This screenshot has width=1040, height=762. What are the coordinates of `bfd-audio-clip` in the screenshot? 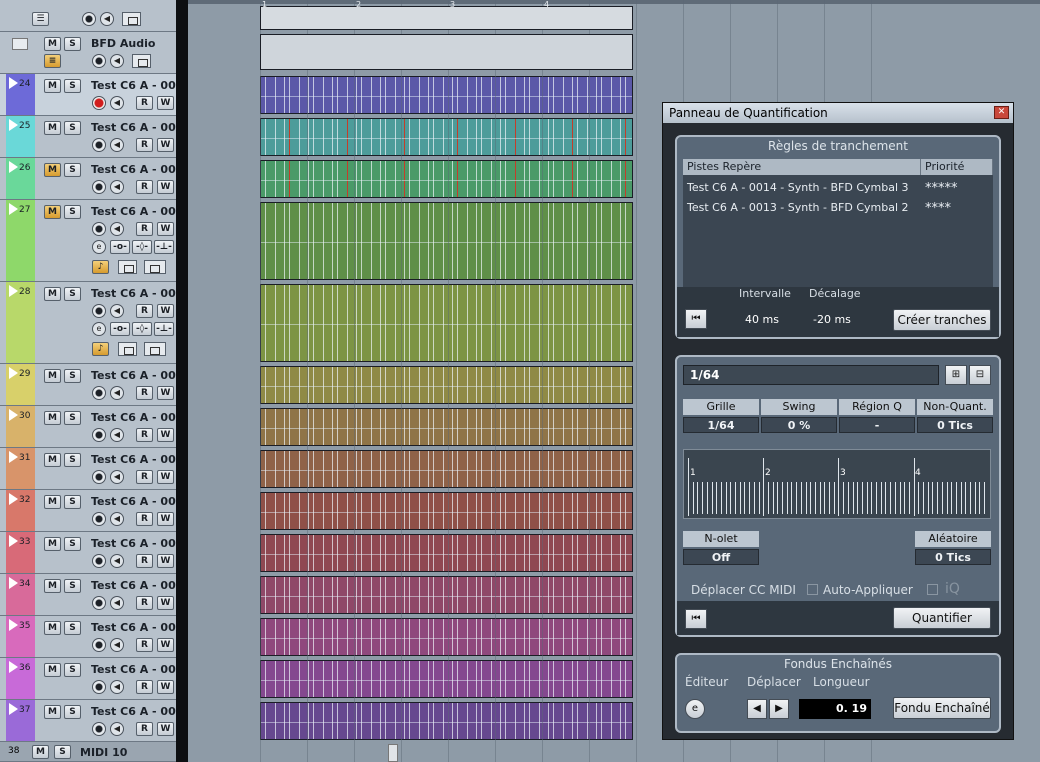 It's located at (446, 52).